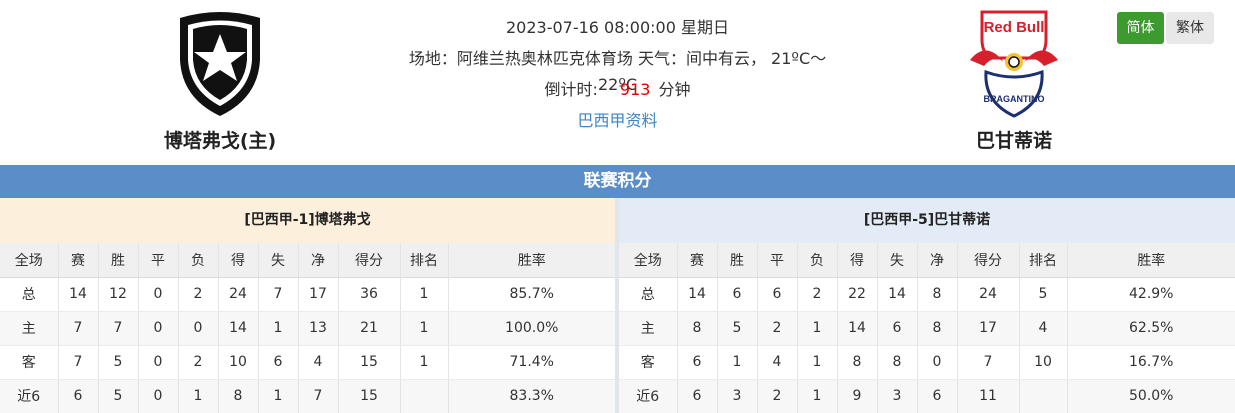 This screenshot has width=1235, height=413. What do you see at coordinates (368, 294) in the screenshot?
I see `table-cell: 36` at bounding box center [368, 294].